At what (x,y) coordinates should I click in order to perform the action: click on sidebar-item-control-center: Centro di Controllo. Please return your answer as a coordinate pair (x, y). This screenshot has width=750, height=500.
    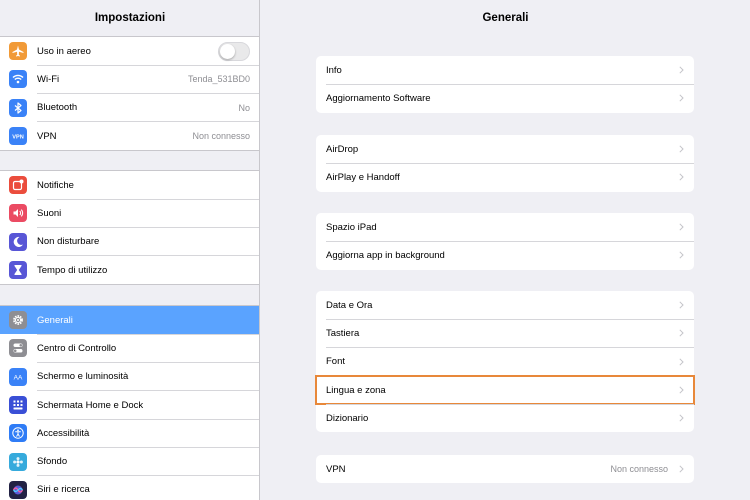
    Looking at the image, I should click on (129, 348).